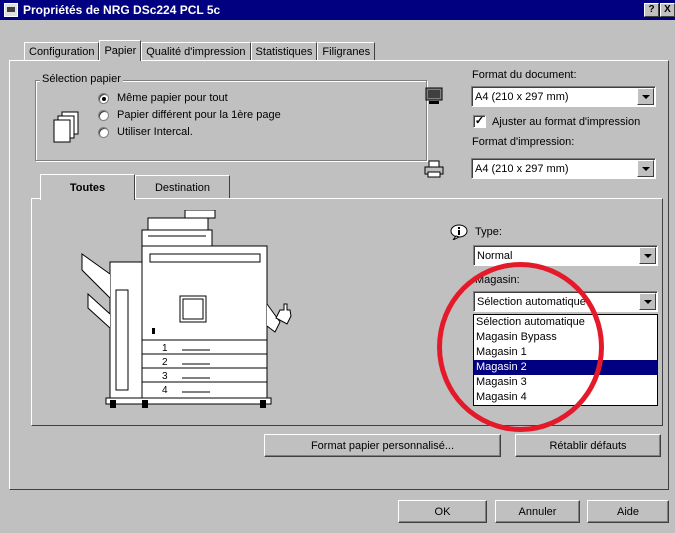 This screenshot has height=533, width=675. I want to click on tab-papier: Papier, so click(120, 50).